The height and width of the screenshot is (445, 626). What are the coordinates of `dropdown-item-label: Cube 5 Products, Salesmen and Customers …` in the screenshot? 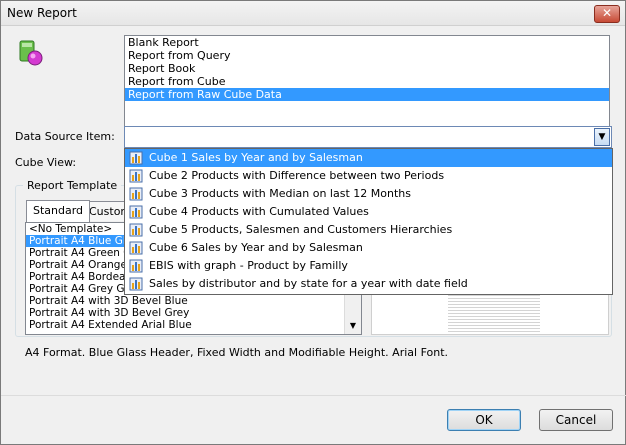 It's located at (301, 229).